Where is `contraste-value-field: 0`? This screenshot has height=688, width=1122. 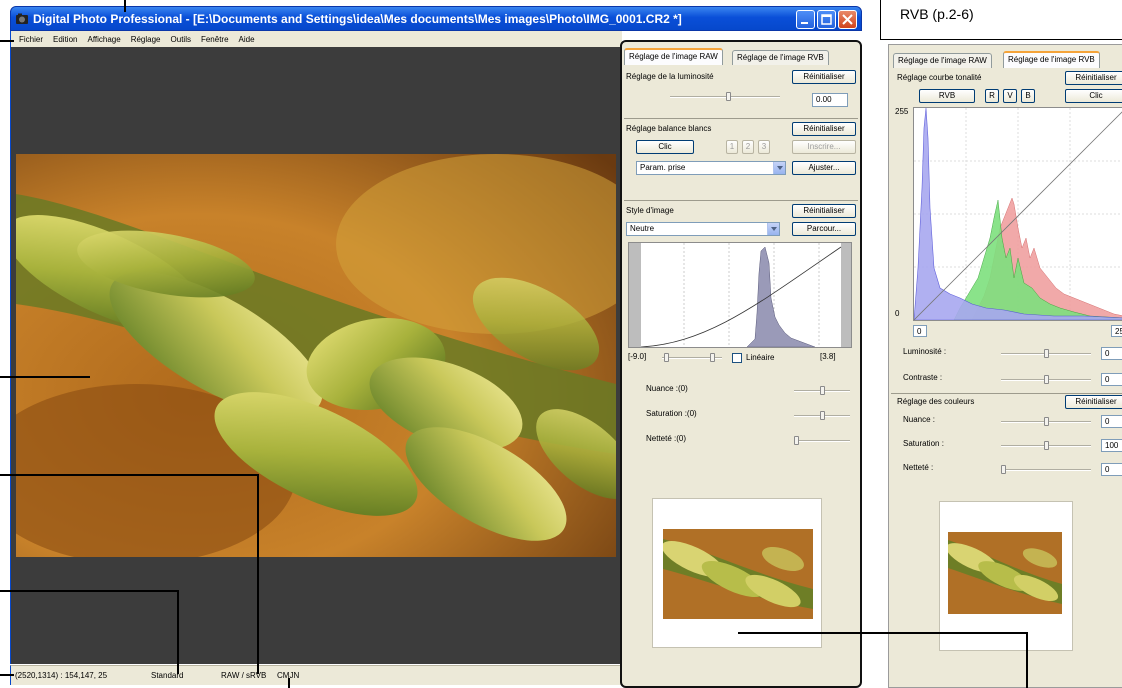
contraste-value-field: 0 is located at coordinates (1111, 379).